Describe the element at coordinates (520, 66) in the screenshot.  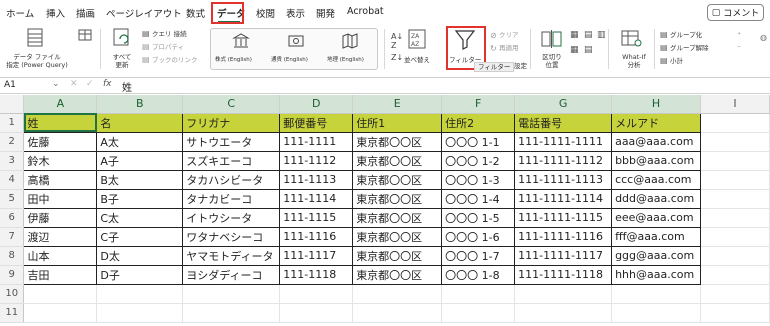
I see `advanced-label: 設定` at that location.